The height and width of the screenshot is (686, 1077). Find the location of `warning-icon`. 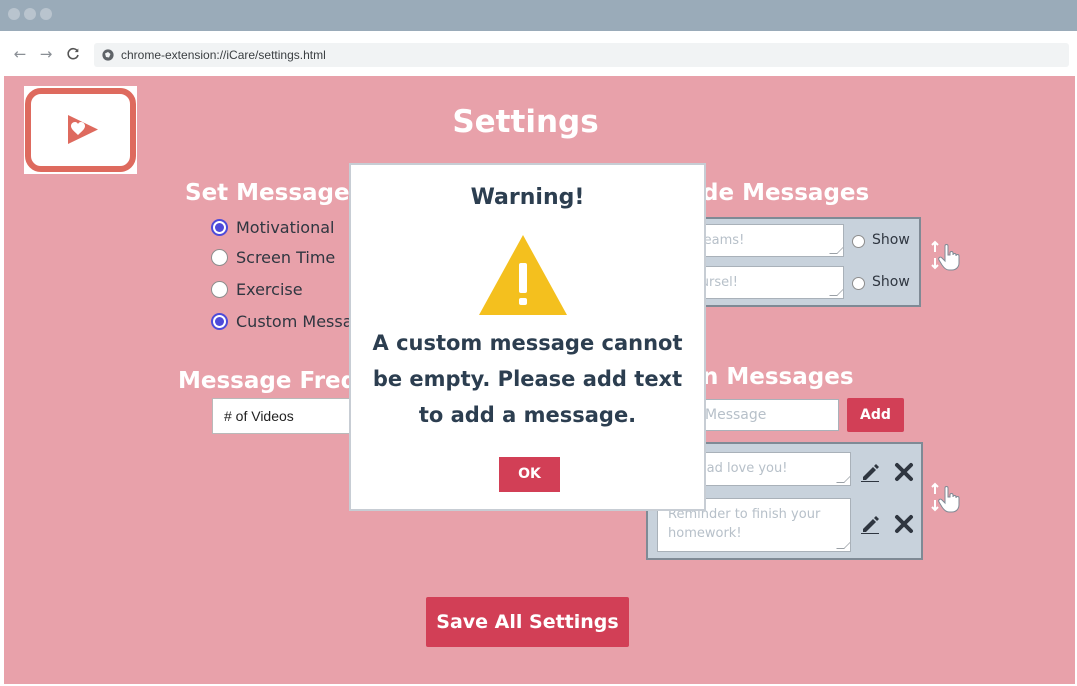

warning-icon is located at coordinates (523, 275).